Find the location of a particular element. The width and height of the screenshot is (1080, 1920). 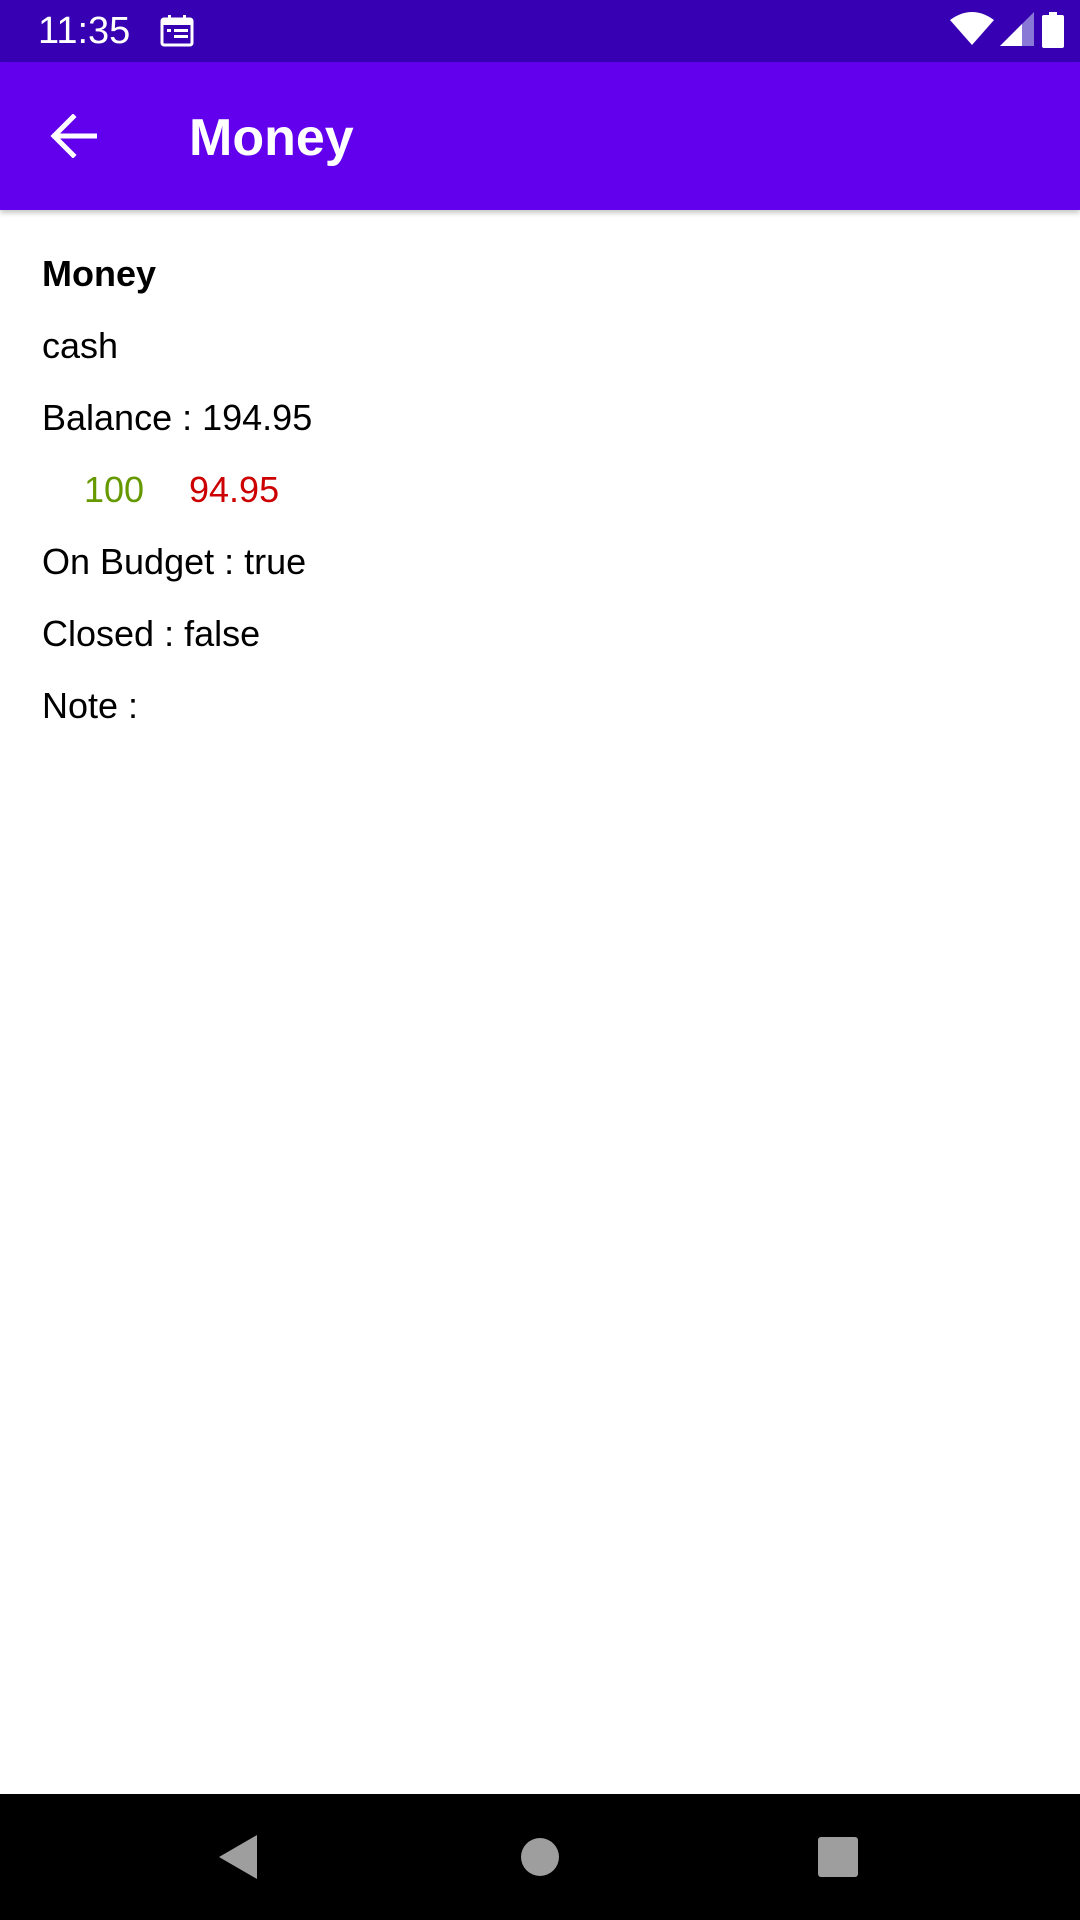

recents-nav-icon is located at coordinates (838, 1857).